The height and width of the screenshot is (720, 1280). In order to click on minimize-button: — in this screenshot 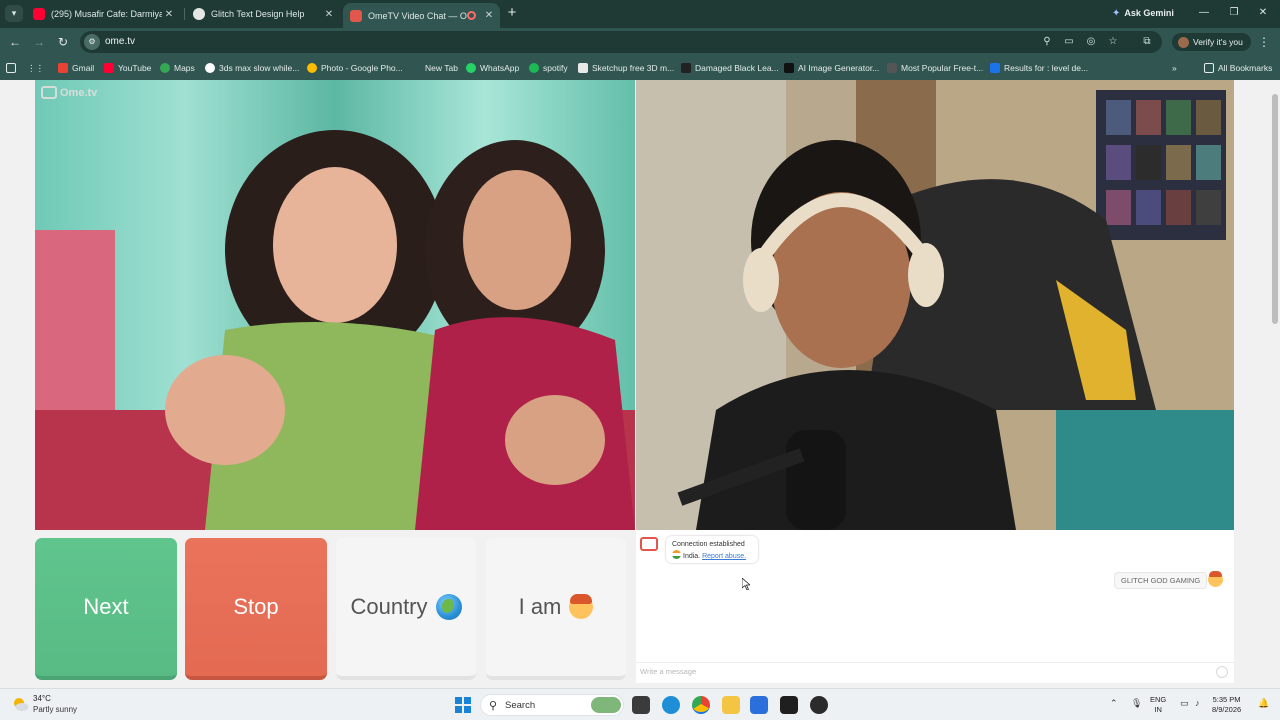, I will do `click(1204, 13)`.